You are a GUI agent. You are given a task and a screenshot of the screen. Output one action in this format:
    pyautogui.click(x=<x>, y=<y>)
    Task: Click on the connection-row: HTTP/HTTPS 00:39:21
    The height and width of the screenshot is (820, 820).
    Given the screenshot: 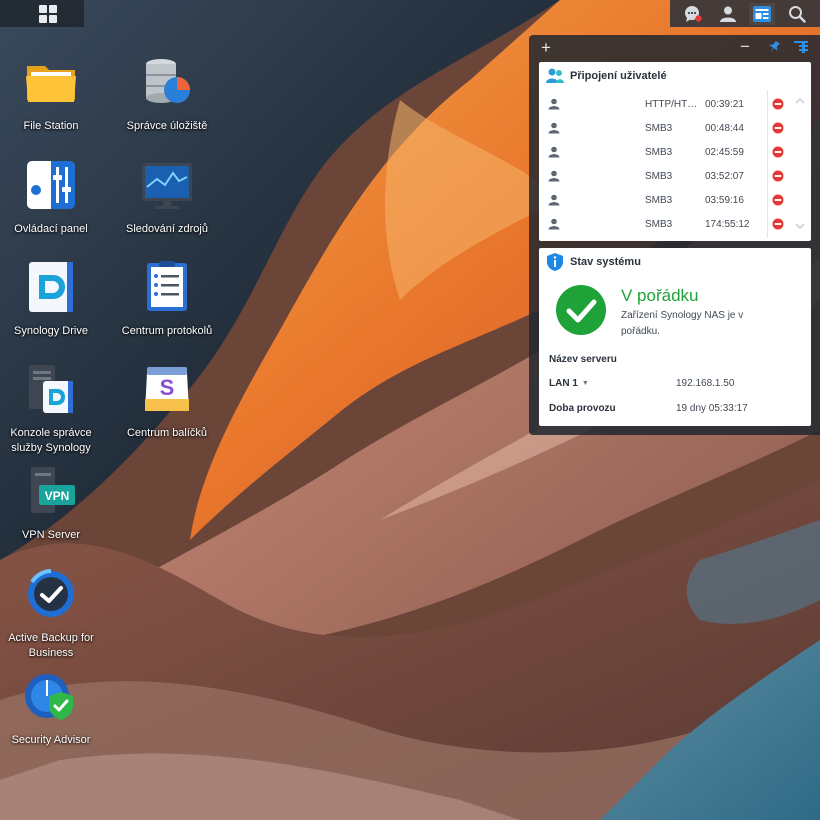 What is the action you would take?
    pyautogui.click(x=675, y=104)
    